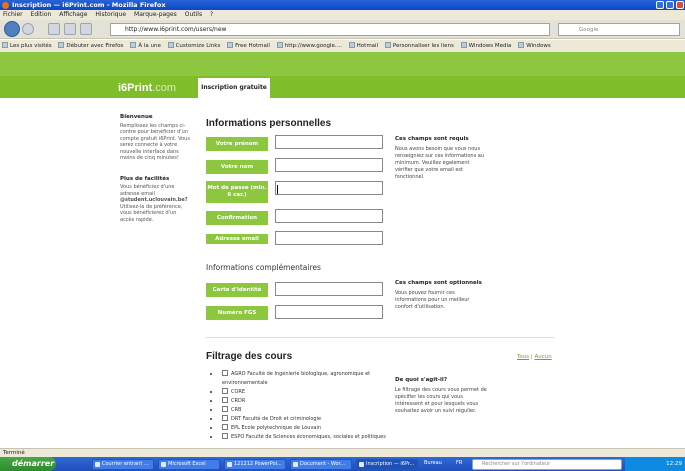 Image resolution: width=685 pixels, height=471 pixels. Describe the element at coordinates (54, 29) in the screenshot. I see `reload-button` at that location.